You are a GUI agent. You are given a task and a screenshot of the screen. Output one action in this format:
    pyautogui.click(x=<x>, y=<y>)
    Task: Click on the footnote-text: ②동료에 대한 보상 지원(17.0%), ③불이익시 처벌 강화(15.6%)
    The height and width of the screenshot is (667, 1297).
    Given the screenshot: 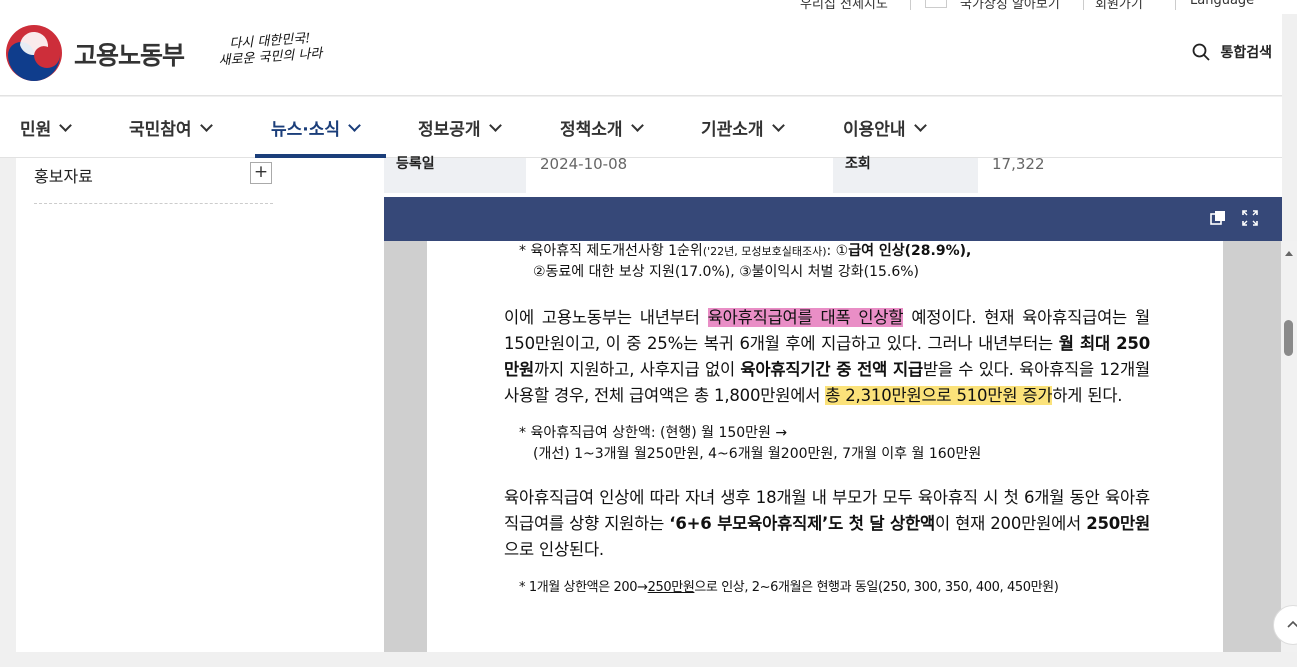 What is the action you would take?
    pyautogui.click(x=726, y=272)
    